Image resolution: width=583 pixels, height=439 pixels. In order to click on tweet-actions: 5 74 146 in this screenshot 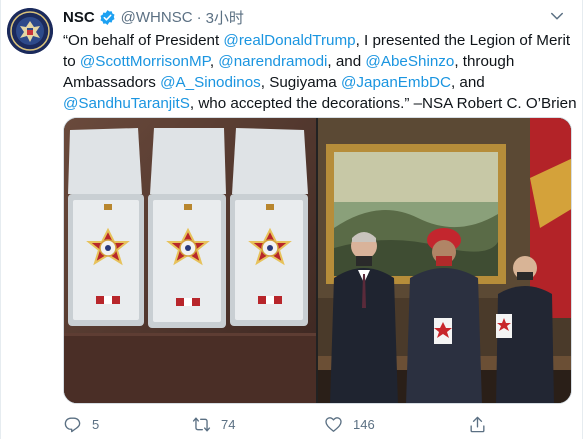, I will do `click(318, 424)`.